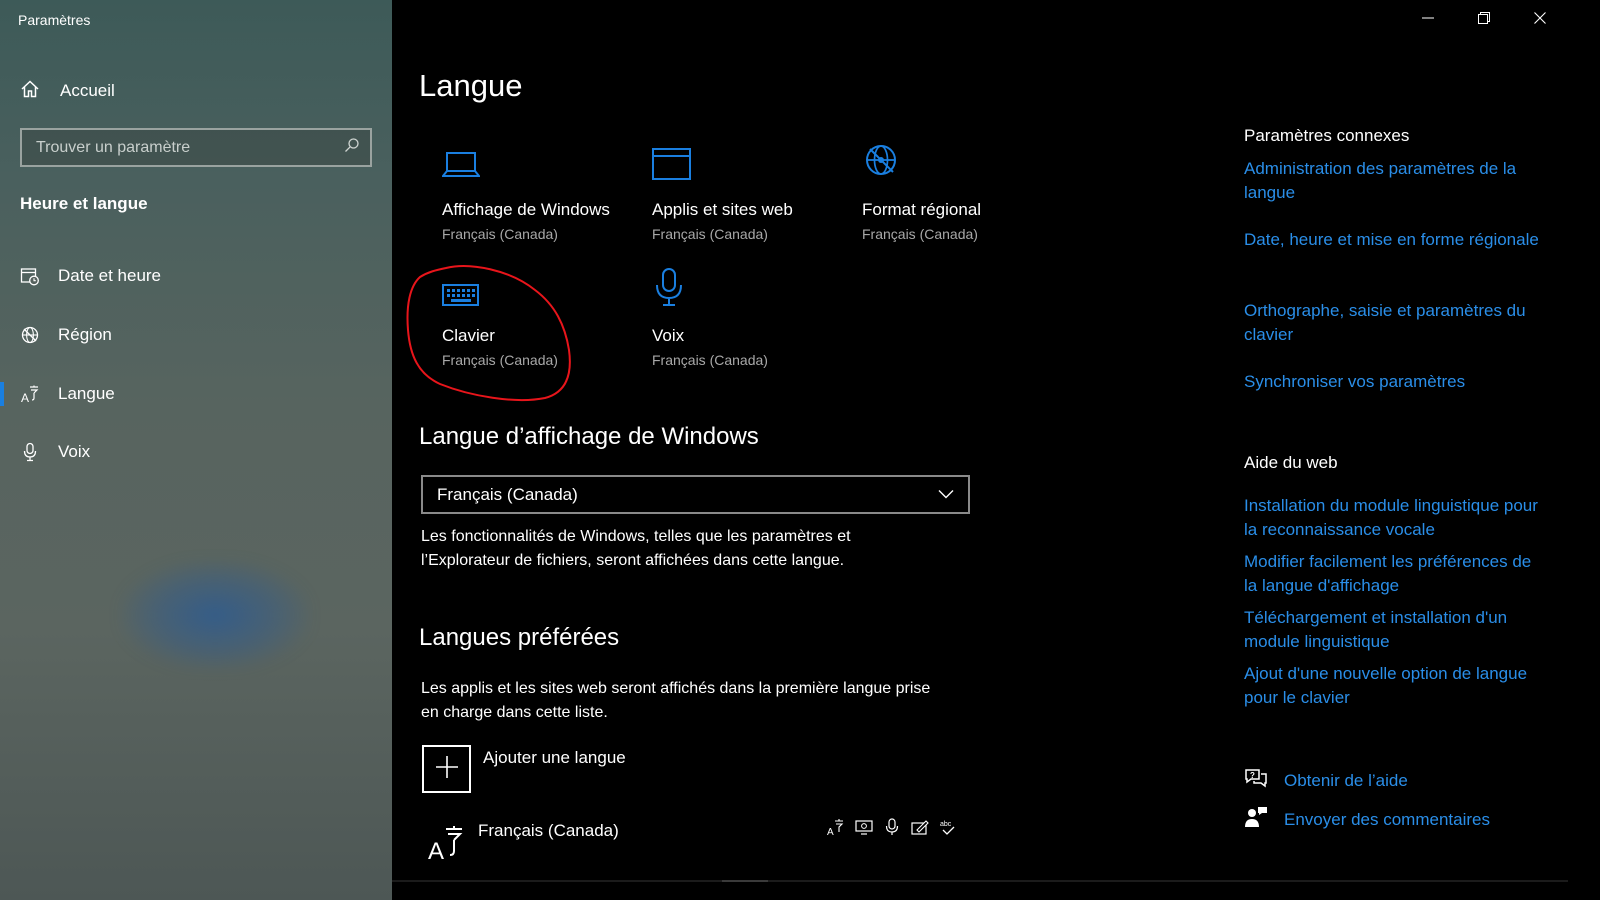 This screenshot has width=1600, height=900. I want to click on sidebar-item-label: Langue, so click(86, 393).